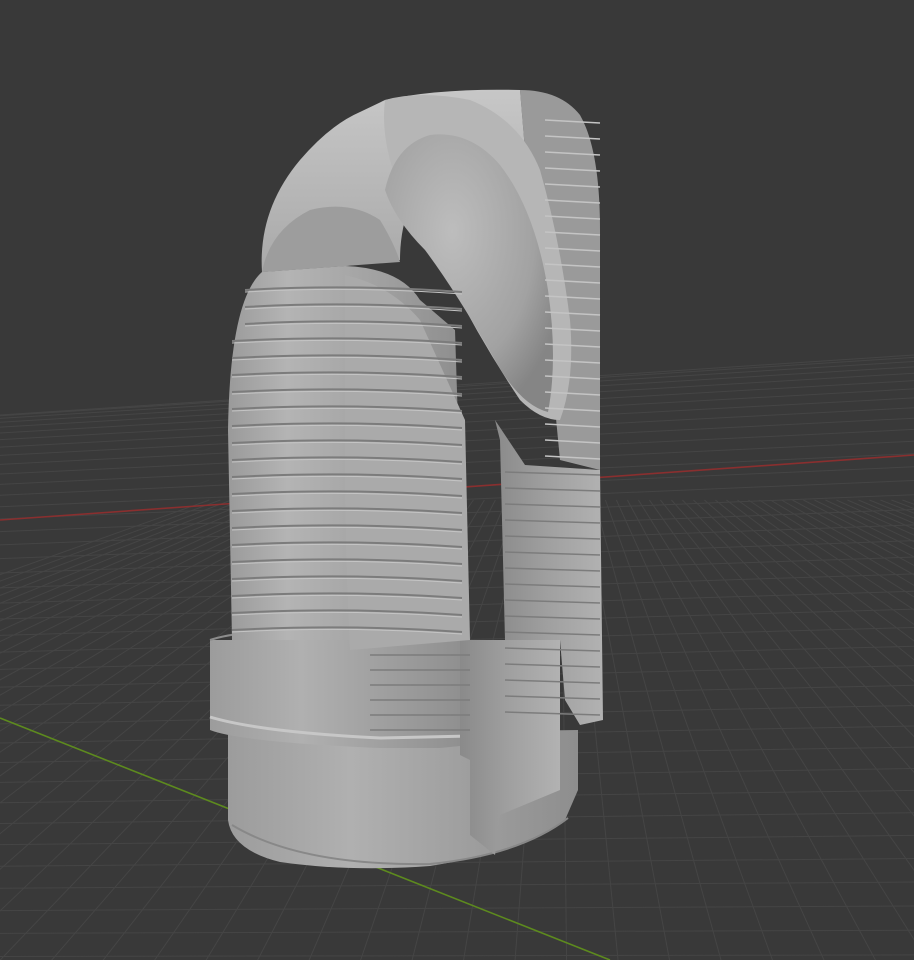  I want to click on model-collar-ring, so click(340, 694).